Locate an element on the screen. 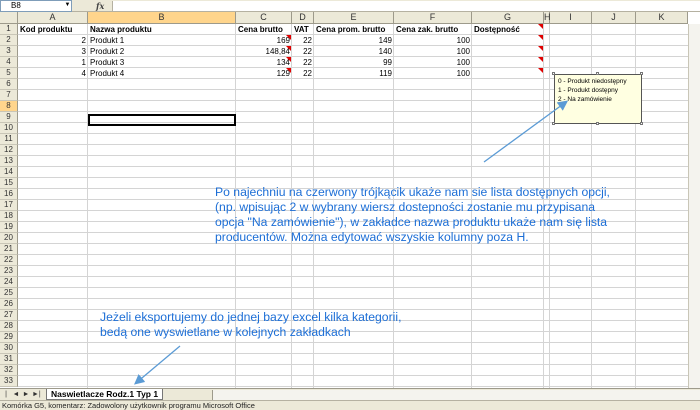 This screenshot has height=410, width=700. row-header-21: 21 is located at coordinates (9, 249).